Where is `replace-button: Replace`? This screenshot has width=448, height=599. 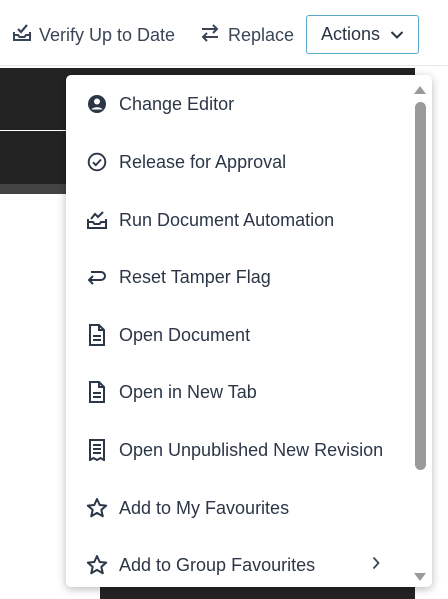 replace-button: Replace is located at coordinates (246, 35).